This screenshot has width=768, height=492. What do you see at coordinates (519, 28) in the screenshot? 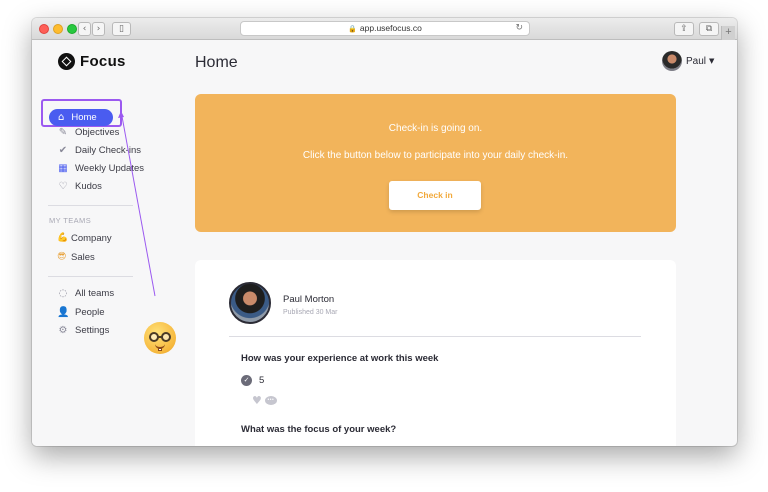
I see `reload-icon: ↻` at bounding box center [519, 28].